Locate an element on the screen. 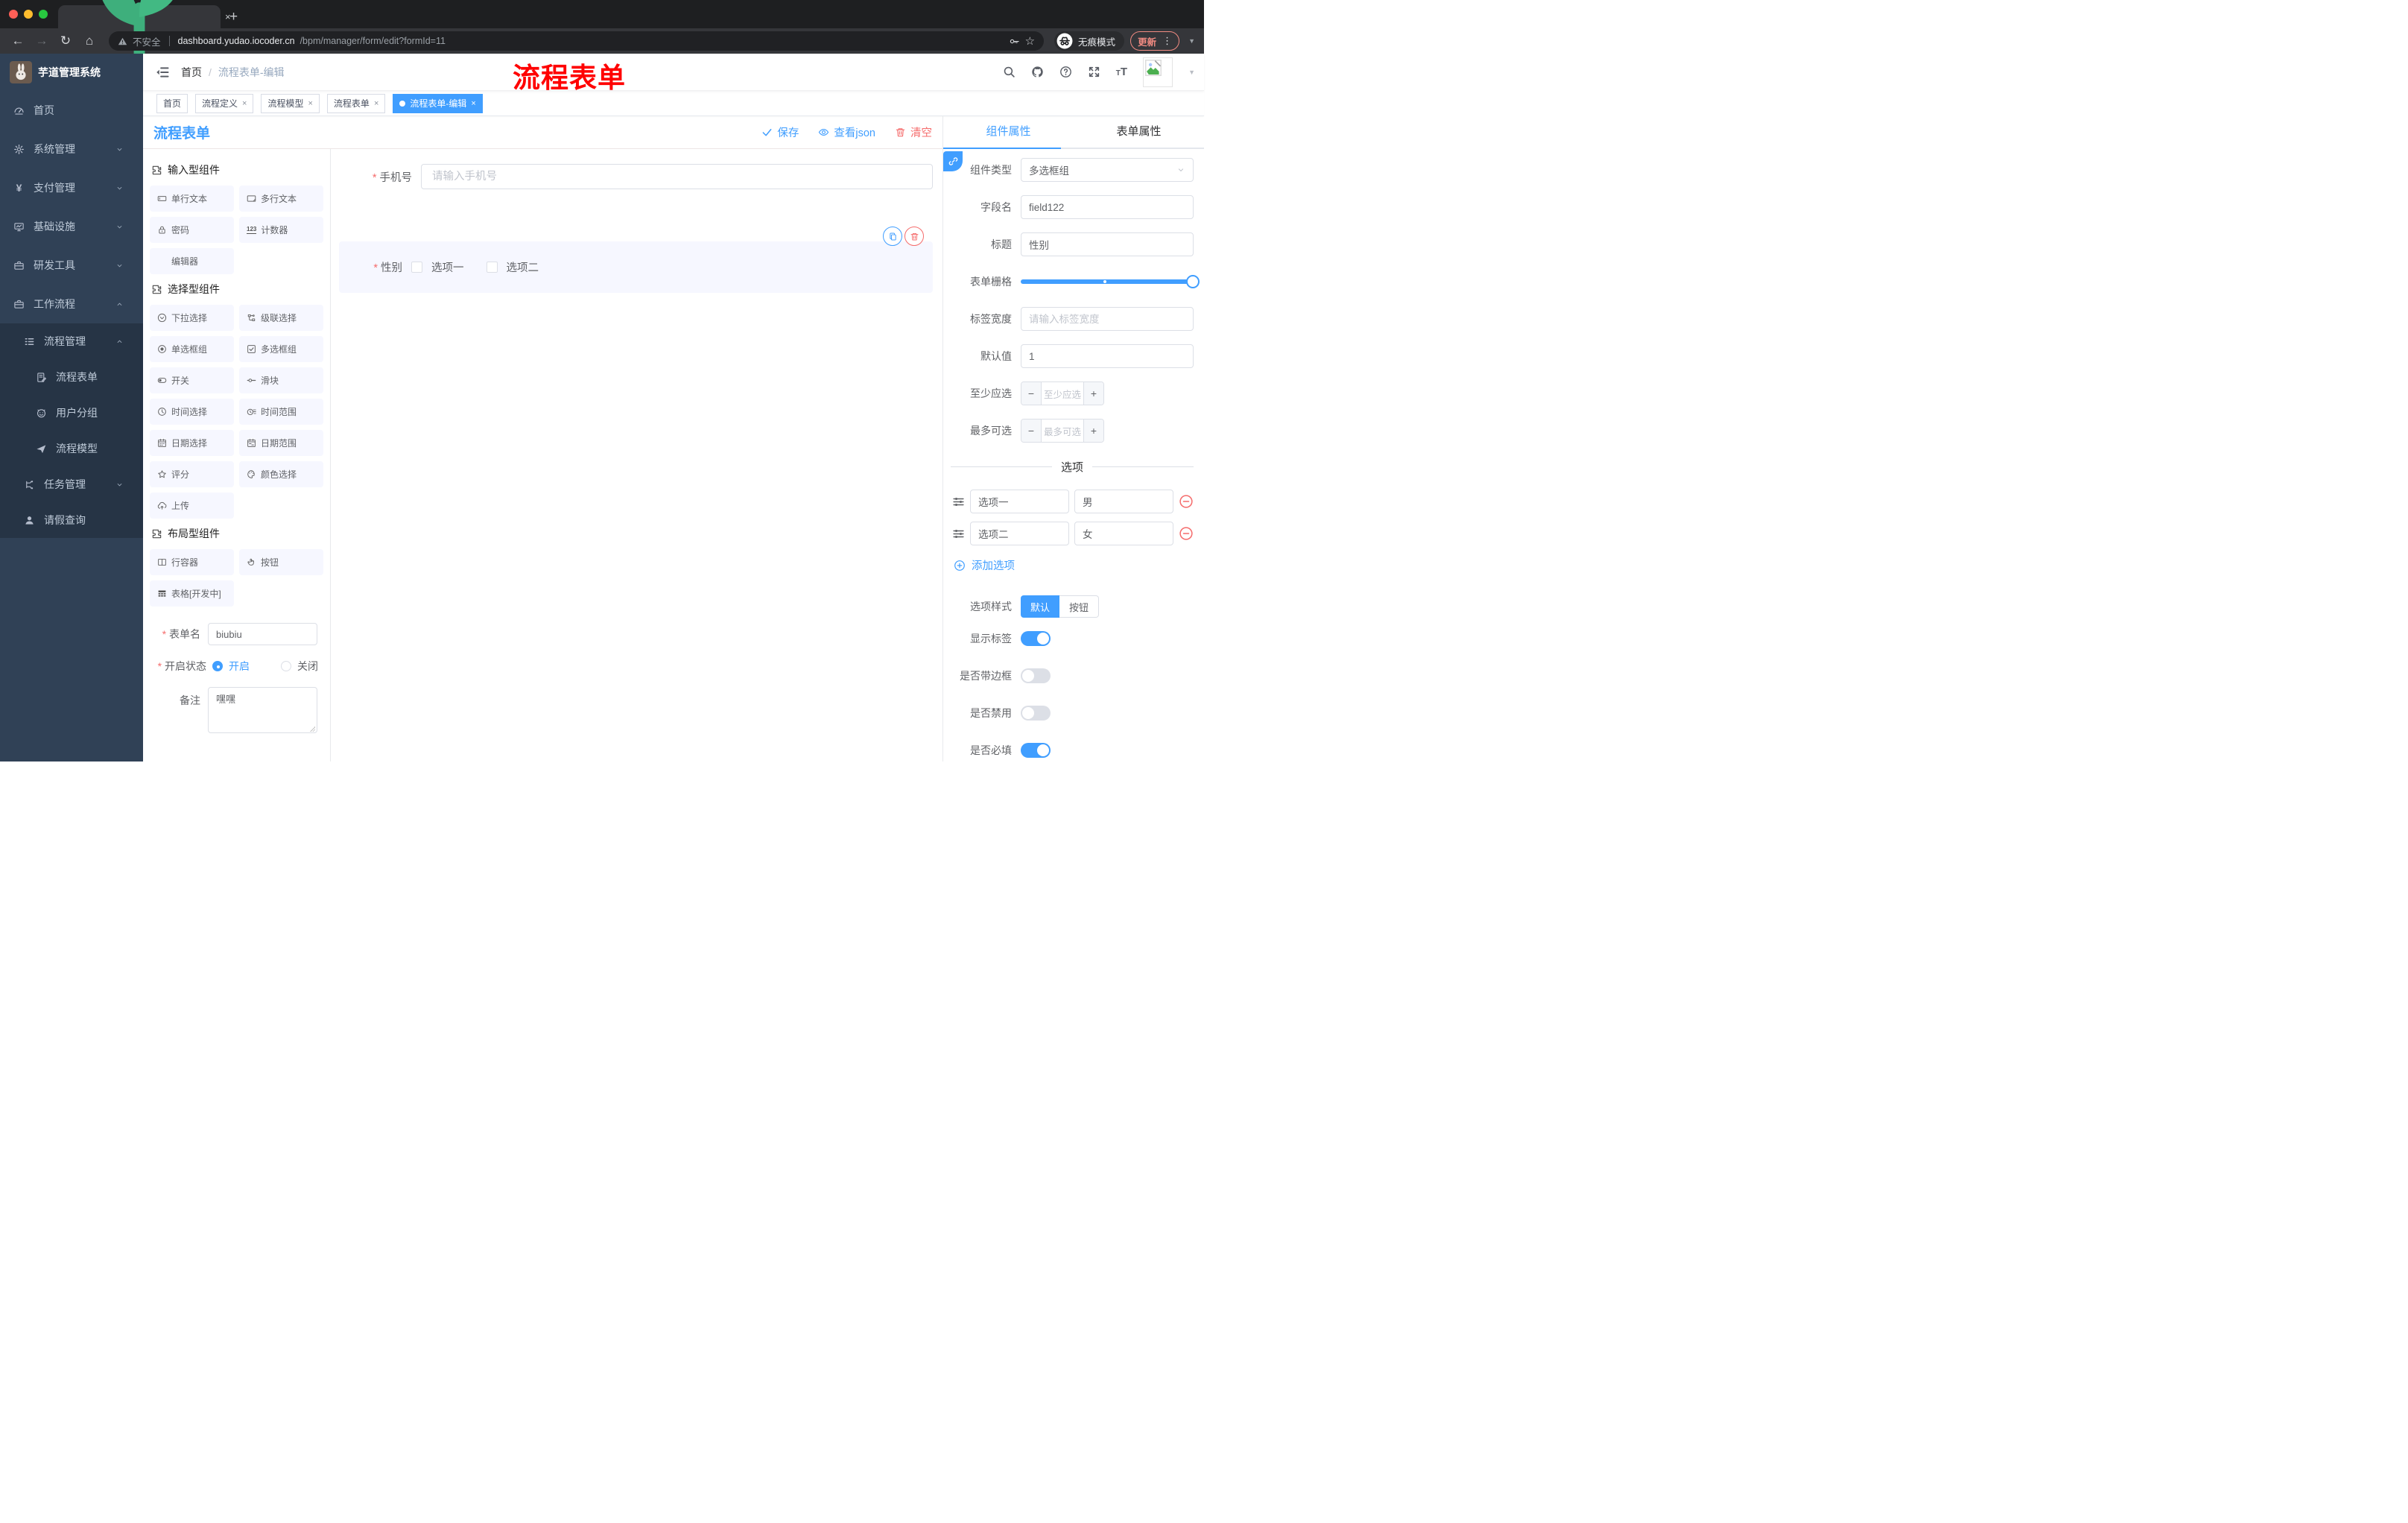  palette-item-评分: 评分 is located at coordinates (192, 474).